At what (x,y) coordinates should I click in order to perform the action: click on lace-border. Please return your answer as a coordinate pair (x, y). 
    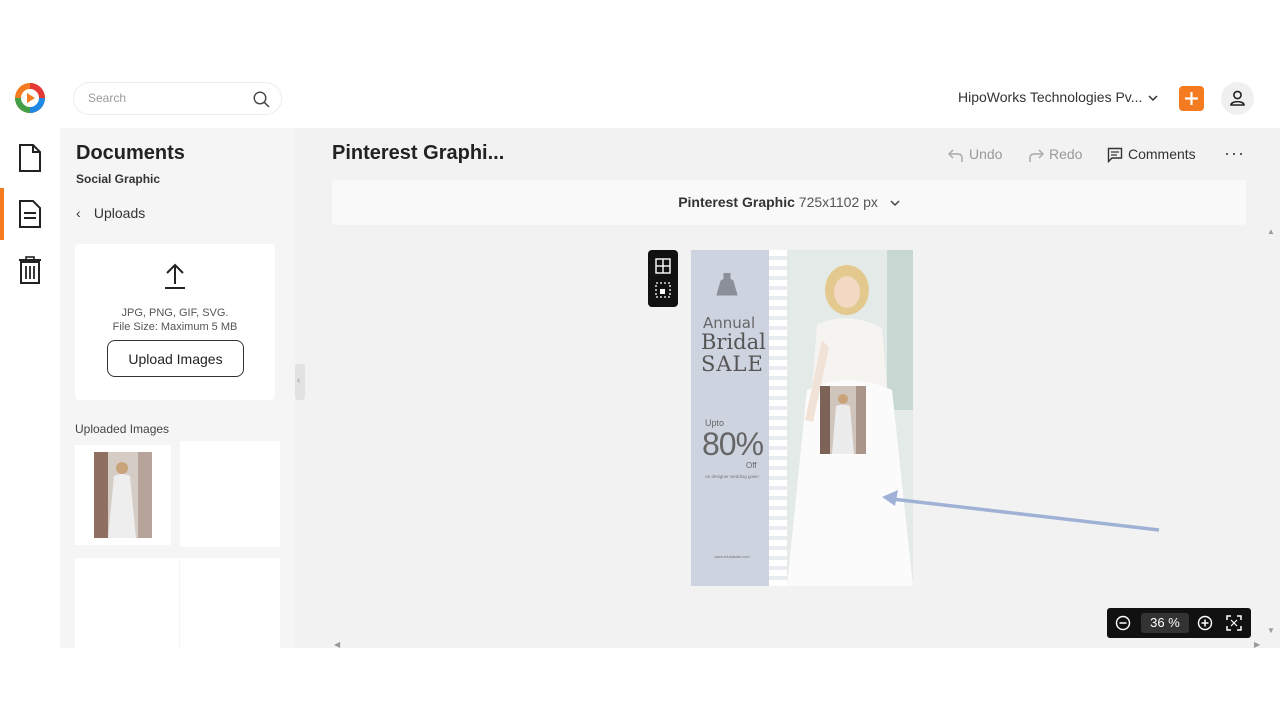
    Looking at the image, I should click on (778, 418).